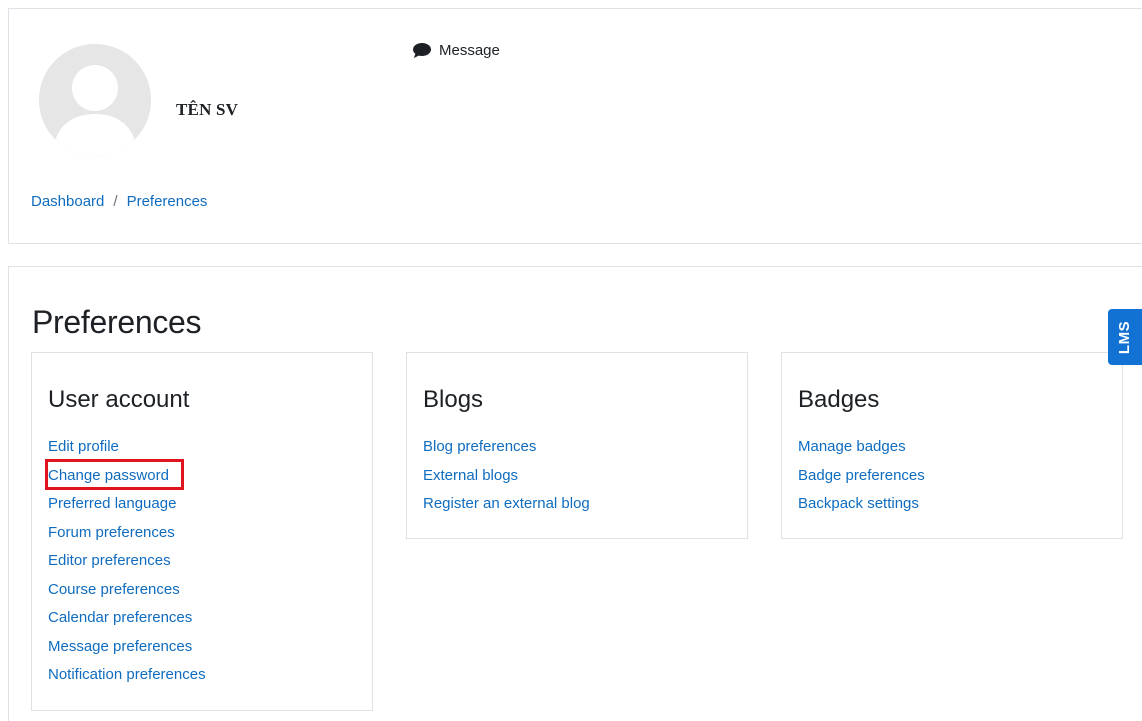 Image resolution: width=1142 pixels, height=721 pixels. Describe the element at coordinates (453, 399) in the screenshot. I see `section-title: Blogs` at that location.